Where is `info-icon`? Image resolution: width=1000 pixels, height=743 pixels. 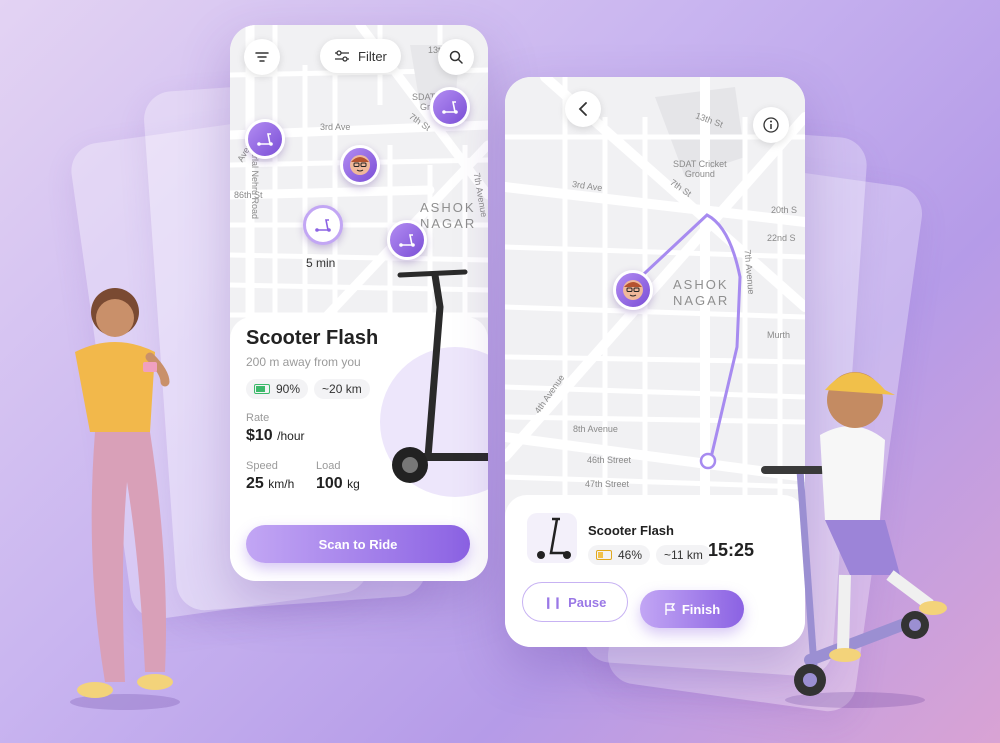
info-icon is located at coordinates (771, 125).